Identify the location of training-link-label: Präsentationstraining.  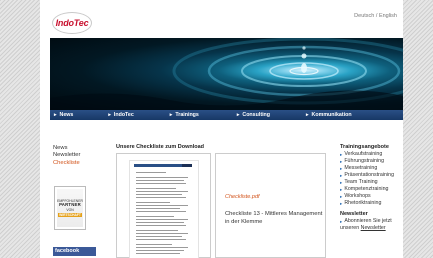
(369, 175).